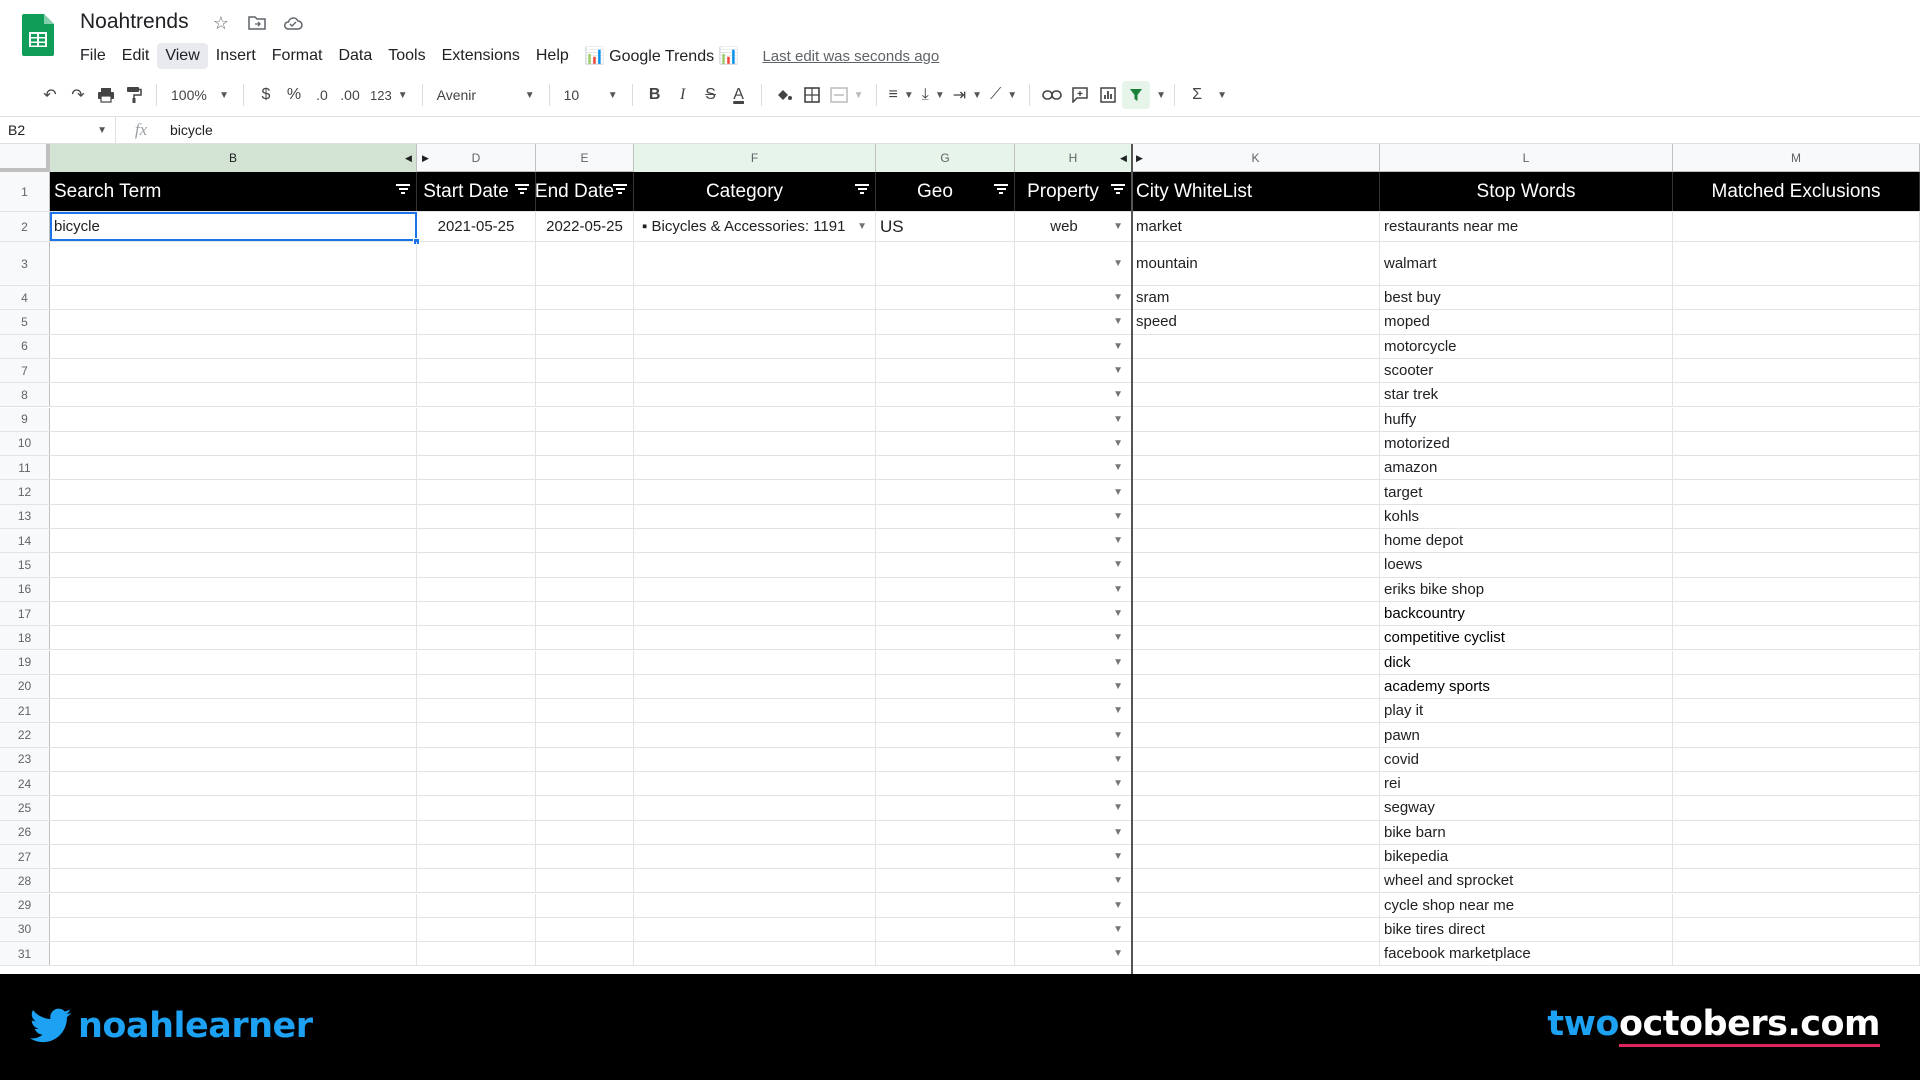 The width and height of the screenshot is (1920, 1080). I want to click on row-number: 19, so click(25, 662).